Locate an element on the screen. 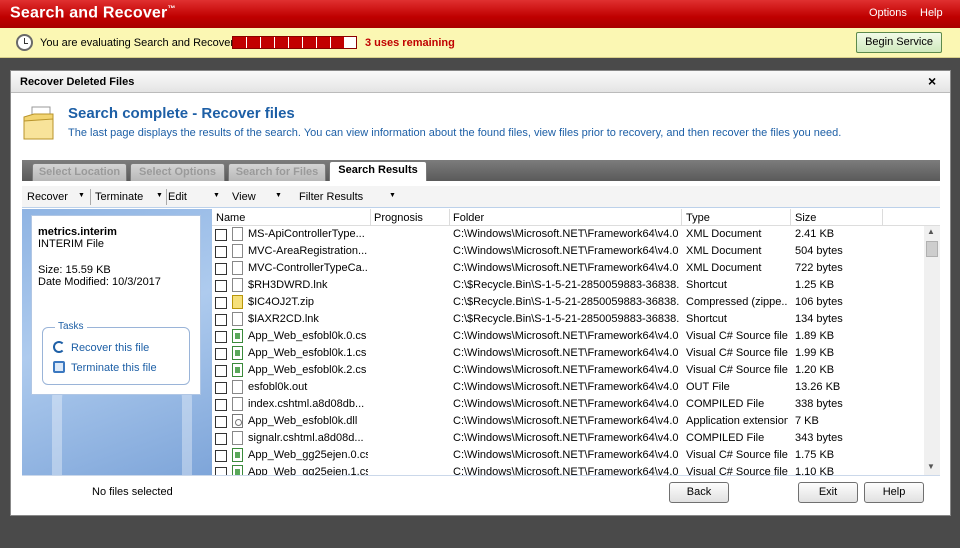 Image resolution: width=960 pixels, height=548 pixels. file-type: COMPILED File is located at coordinates (725, 404).